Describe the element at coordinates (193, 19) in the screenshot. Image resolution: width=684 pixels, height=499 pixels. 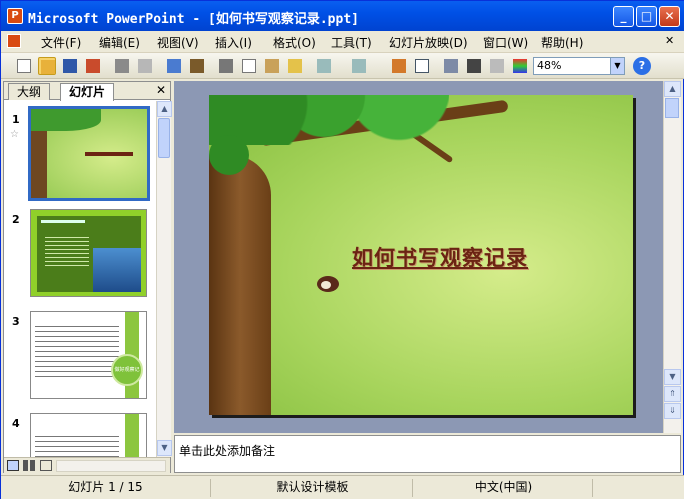
I see `window-title: Microsoft PowerPoint - [如何书写观察记录.ppt]` at that location.